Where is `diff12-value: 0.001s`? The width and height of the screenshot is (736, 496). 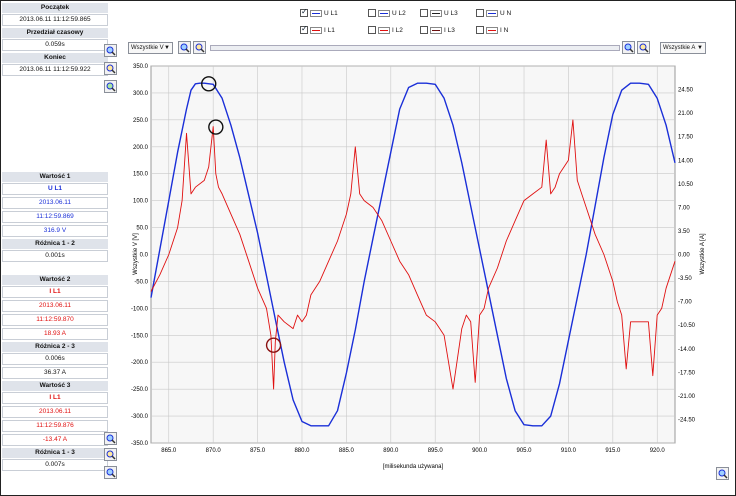 diff12-value: 0.001s is located at coordinates (55, 256).